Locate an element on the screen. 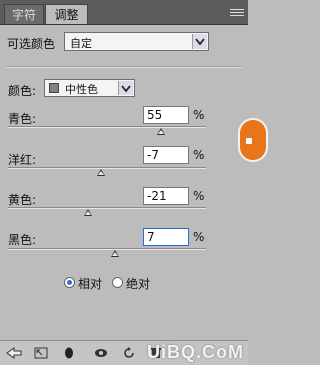 This screenshot has width=320, height=365. cyan-percent: % is located at coordinates (199, 115).